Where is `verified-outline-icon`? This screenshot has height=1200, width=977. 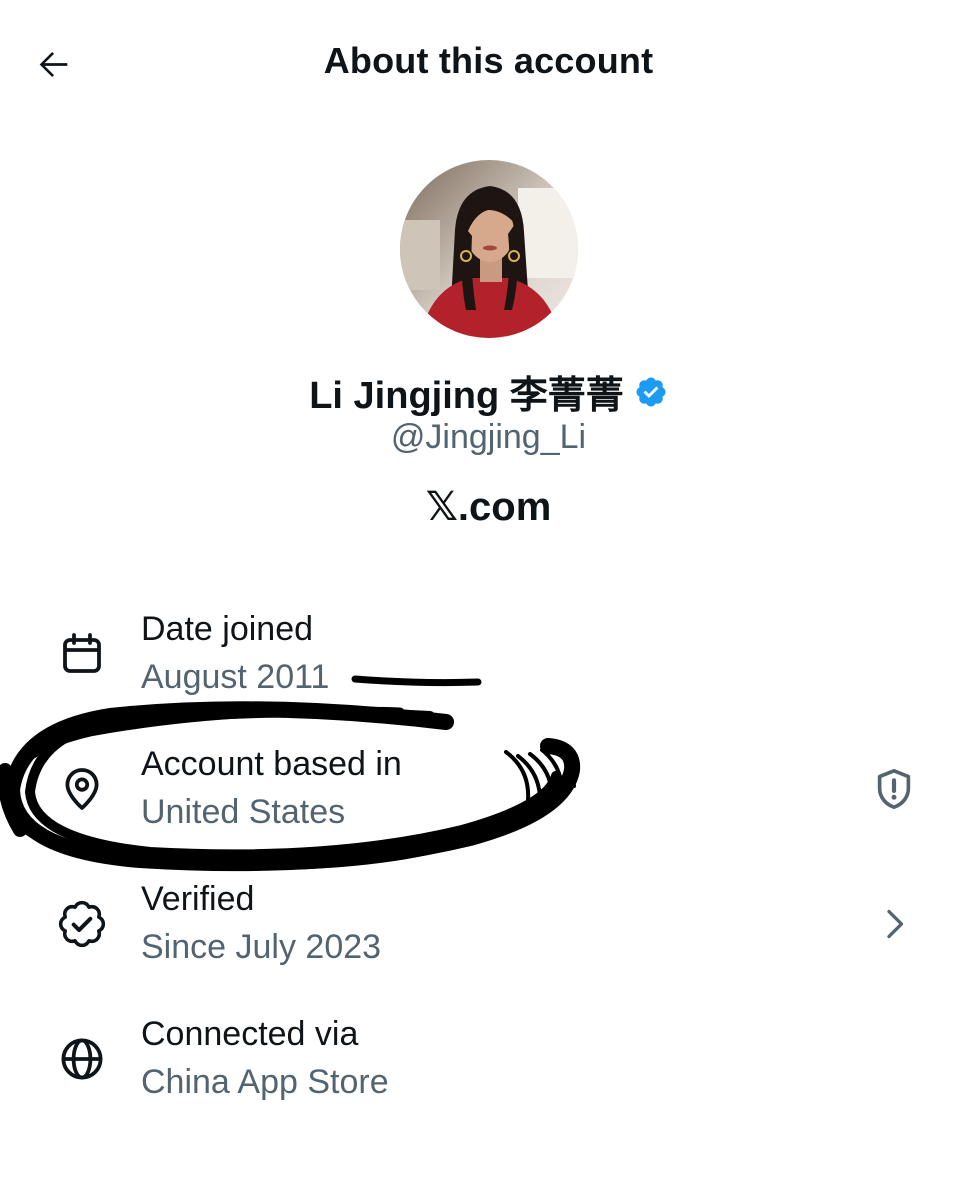
verified-outline-icon is located at coordinates (82, 924).